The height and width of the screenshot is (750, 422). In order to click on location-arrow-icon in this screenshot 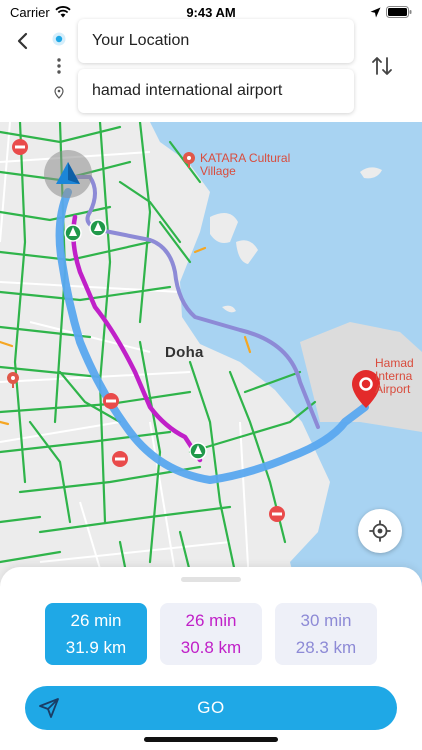, I will do `click(375, 12)`.